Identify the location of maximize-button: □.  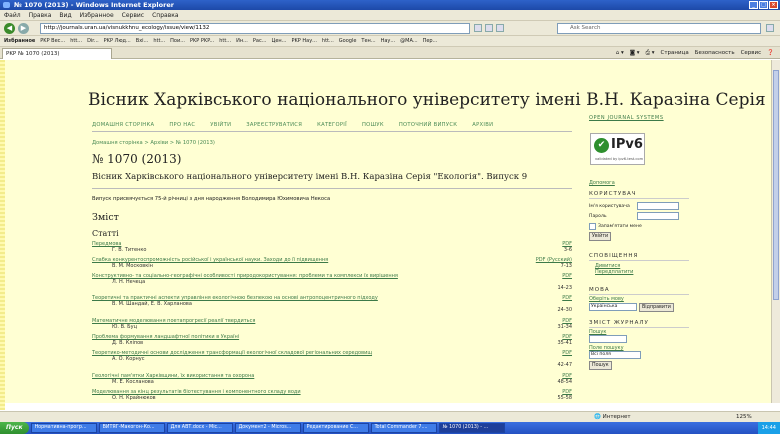
(763, 5).